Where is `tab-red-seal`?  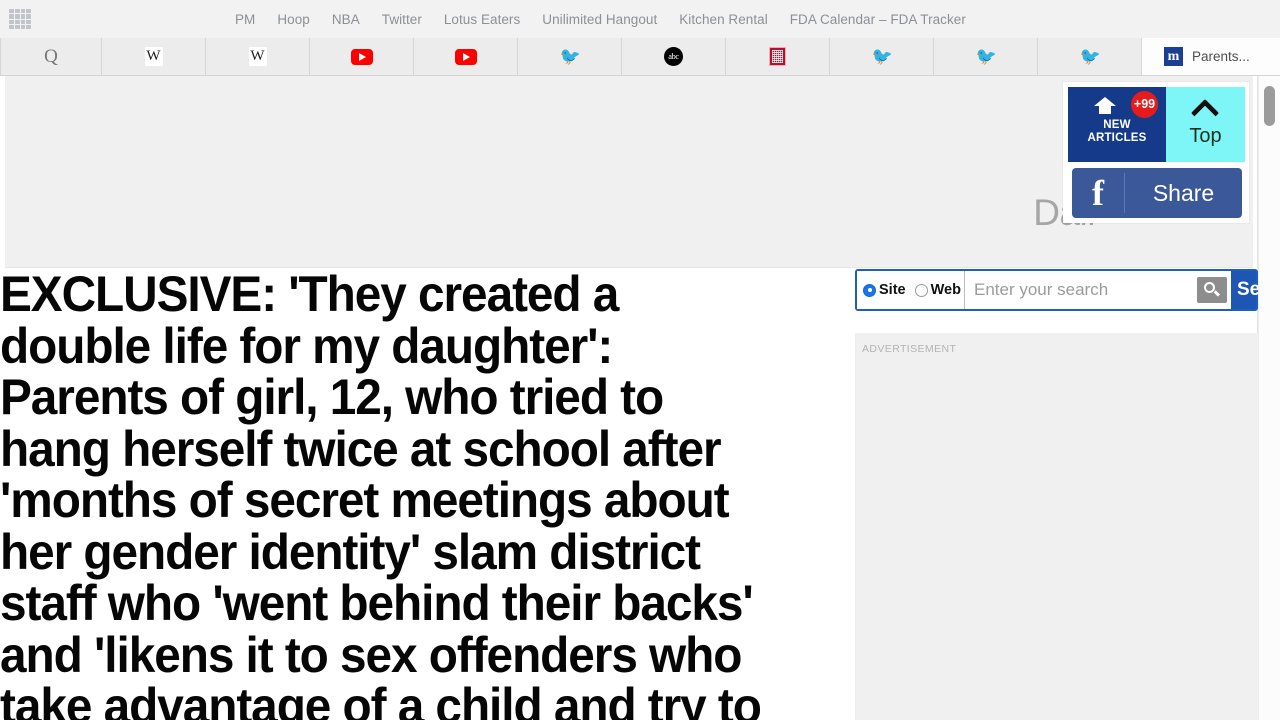
tab-red-seal is located at coordinates (778, 56).